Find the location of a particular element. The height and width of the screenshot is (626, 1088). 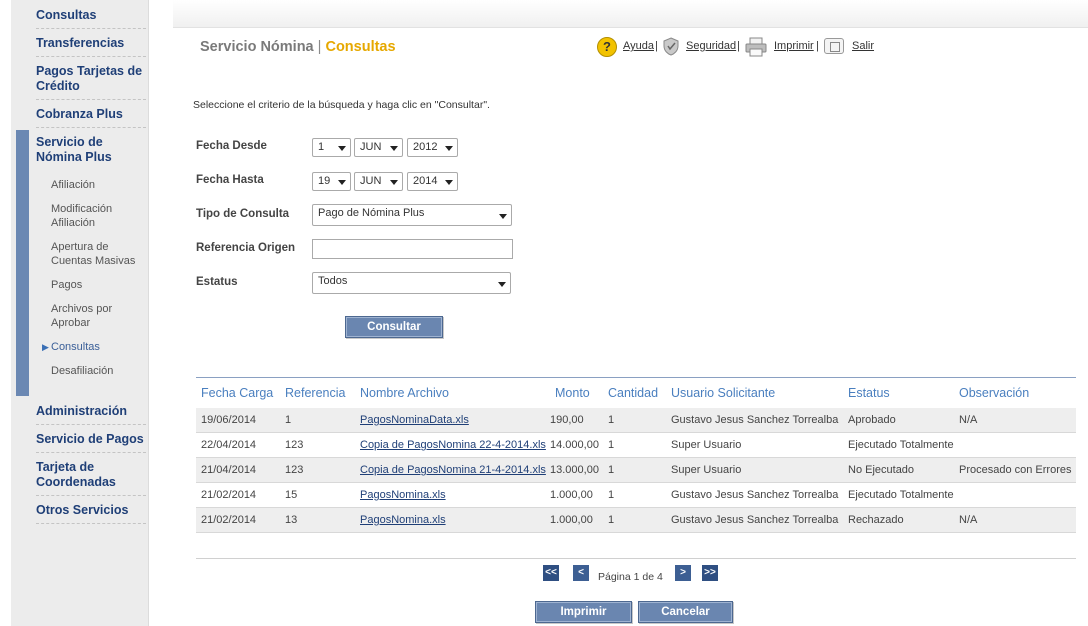

sidebar-item-pagos-tarjetas: Pagos Tarjetas de Crédito is located at coordinates (91, 79).